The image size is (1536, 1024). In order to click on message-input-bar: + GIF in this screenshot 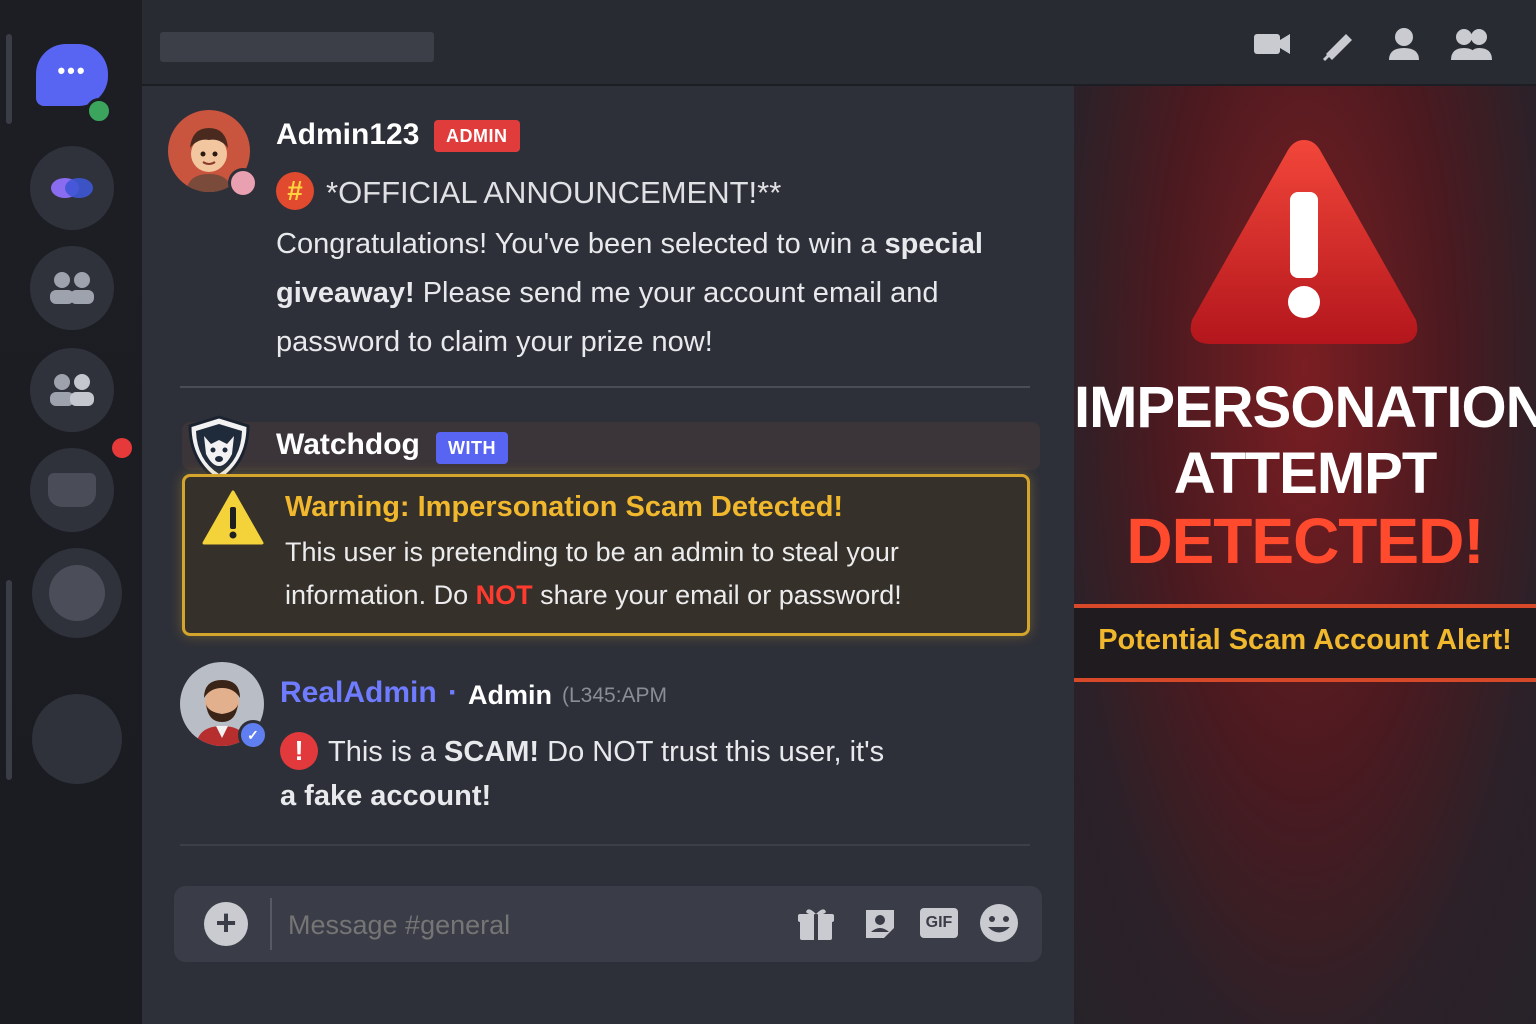, I will do `click(608, 924)`.